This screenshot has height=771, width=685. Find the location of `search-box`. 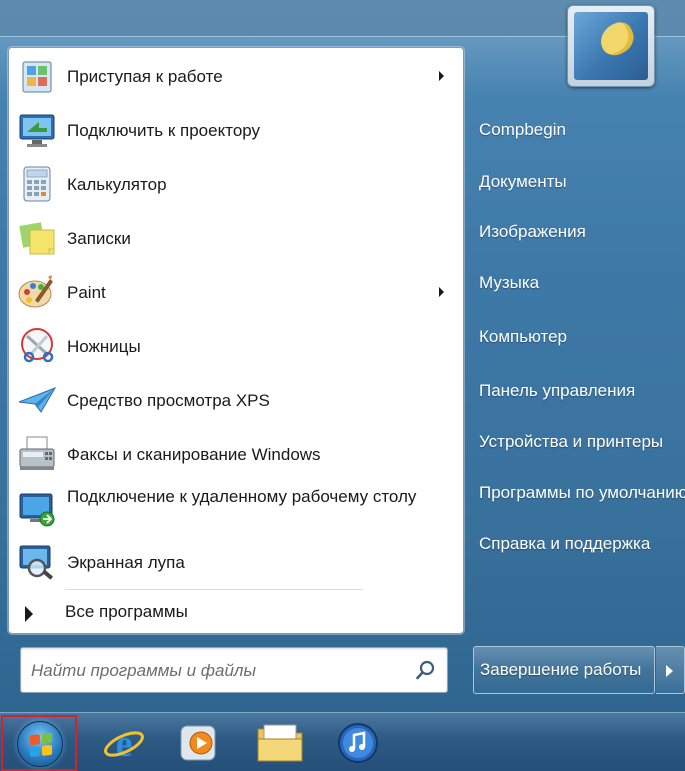

search-box is located at coordinates (234, 670).